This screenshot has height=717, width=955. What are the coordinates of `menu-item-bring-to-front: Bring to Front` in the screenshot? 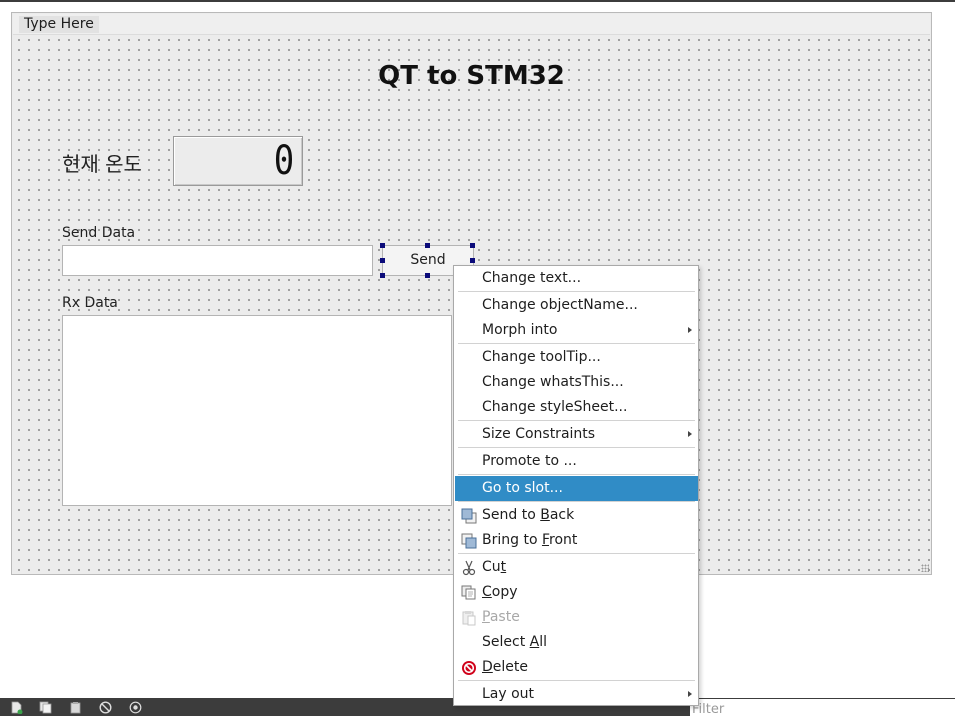 It's located at (576, 540).